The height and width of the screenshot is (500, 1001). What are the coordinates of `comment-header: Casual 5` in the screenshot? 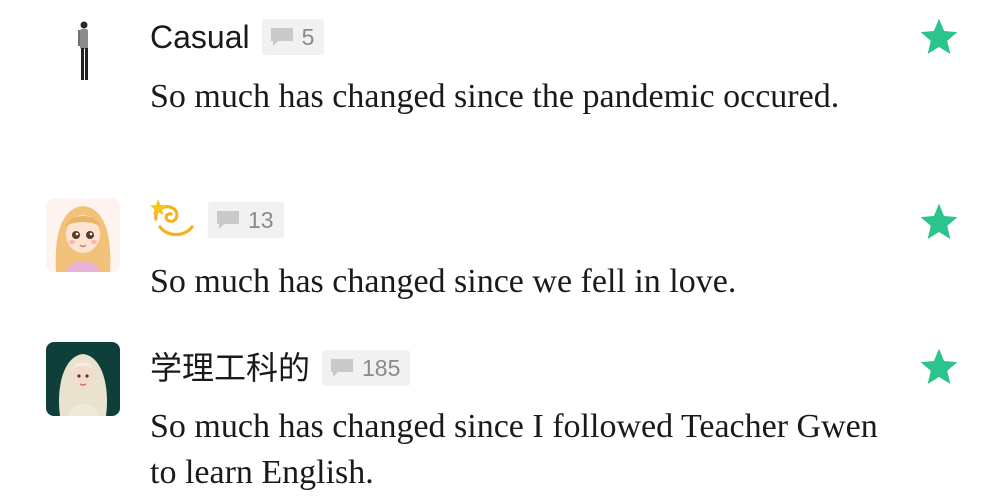 It's located at (237, 37).